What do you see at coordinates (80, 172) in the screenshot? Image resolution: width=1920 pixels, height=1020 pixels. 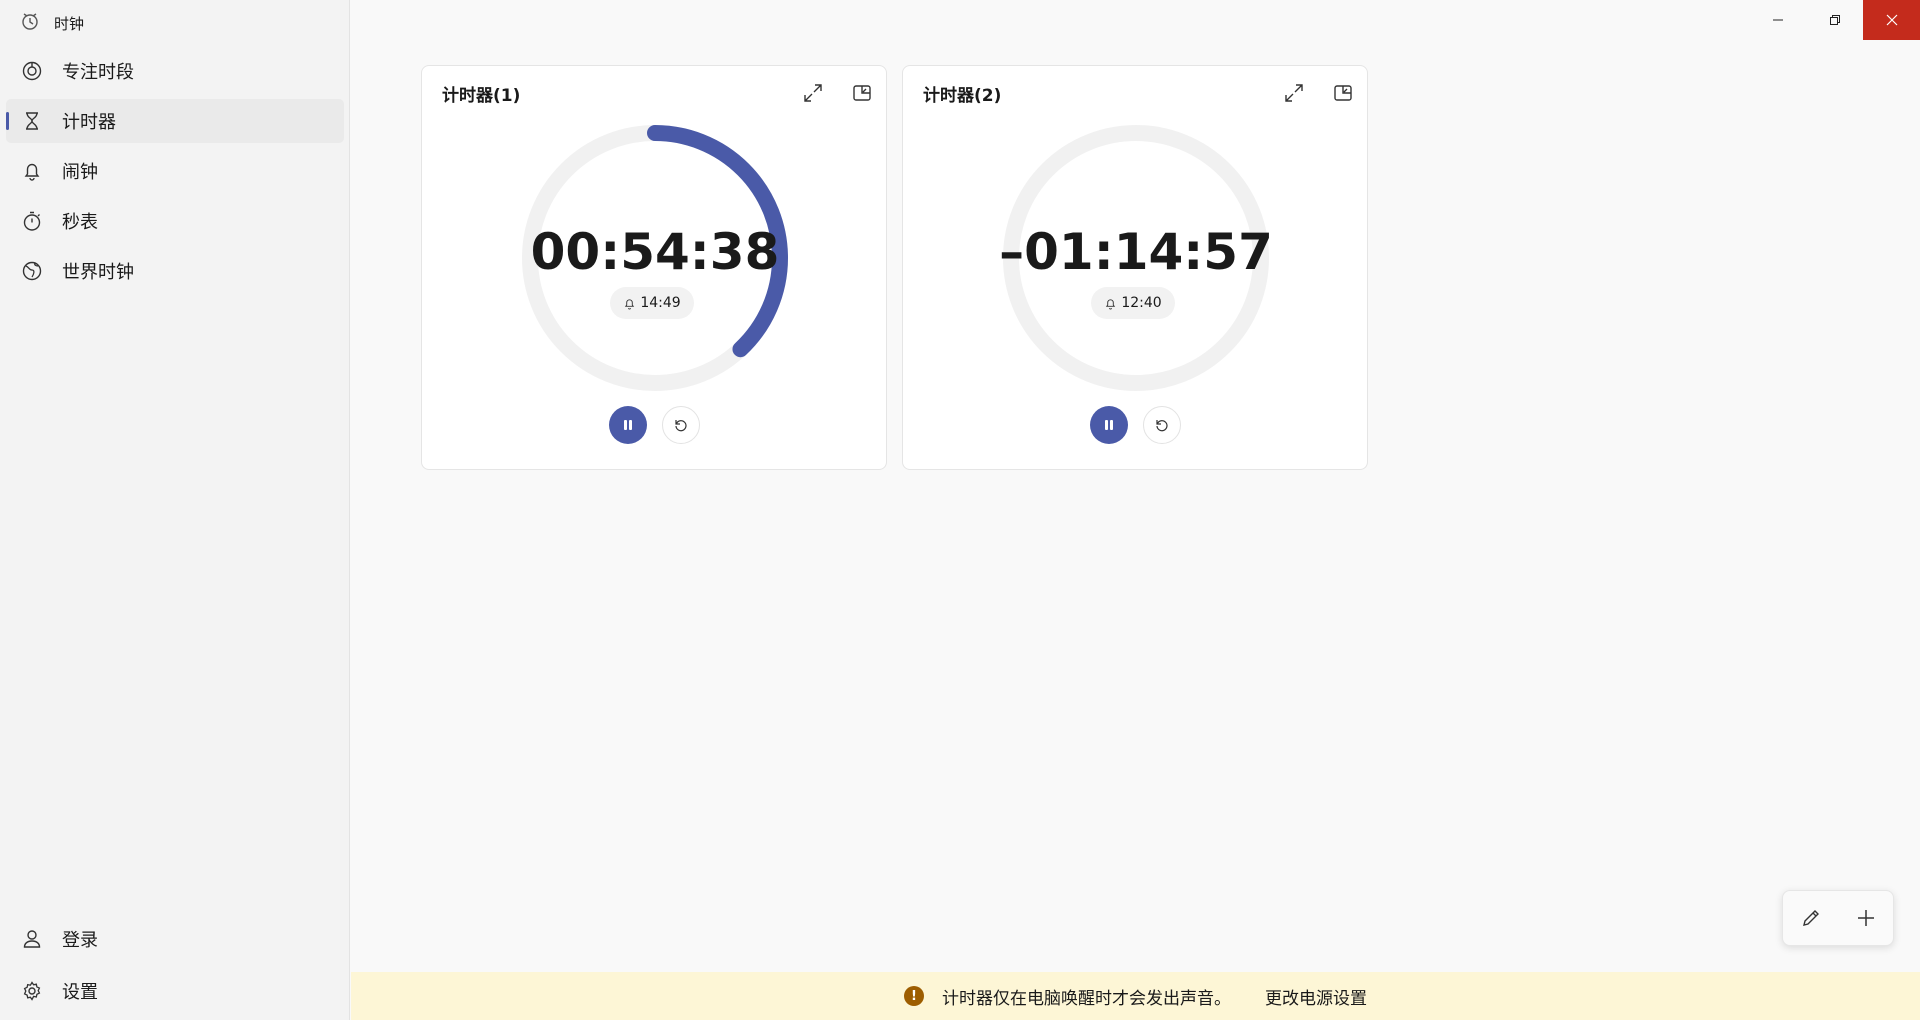 I see `sidebar-item-label: 闹钟` at bounding box center [80, 172].